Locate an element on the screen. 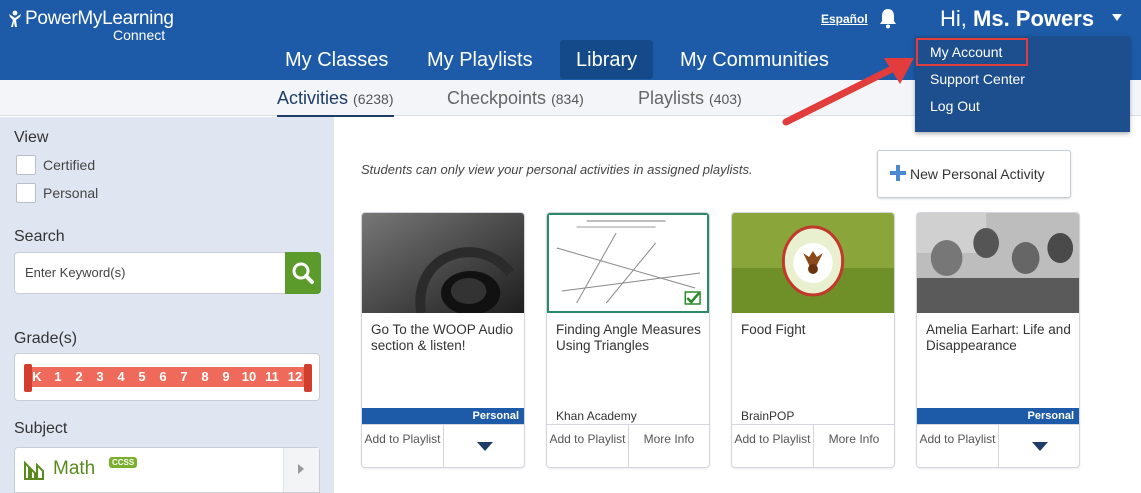 Image resolution: width=1141 pixels, height=493 pixels. grade-label: 1 is located at coordinates (58, 376).